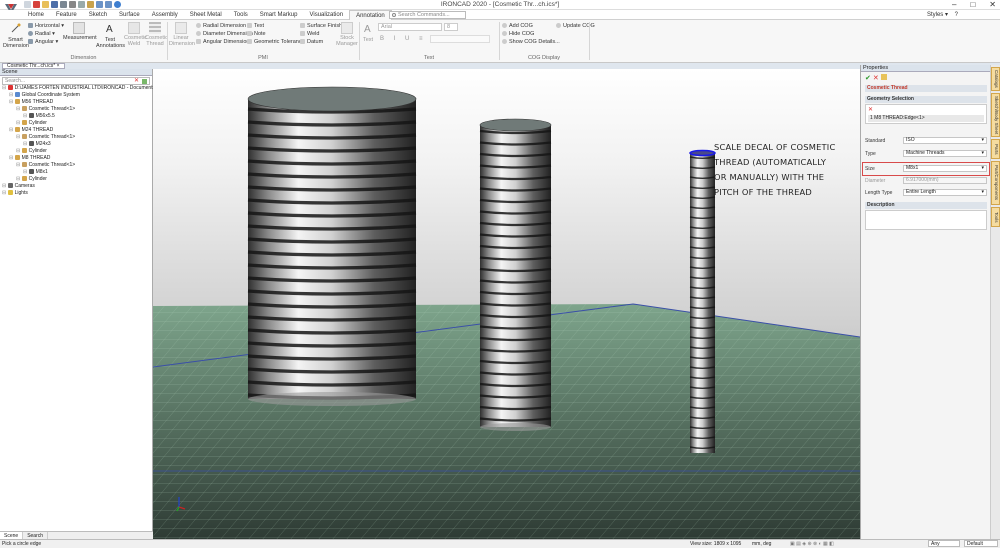 The width and height of the screenshot is (1000, 548). What do you see at coordinates (76, 158) in the screenshot?
I see `tree-node: ⊟ M8 THREAD` at bounding box center [76, 158].